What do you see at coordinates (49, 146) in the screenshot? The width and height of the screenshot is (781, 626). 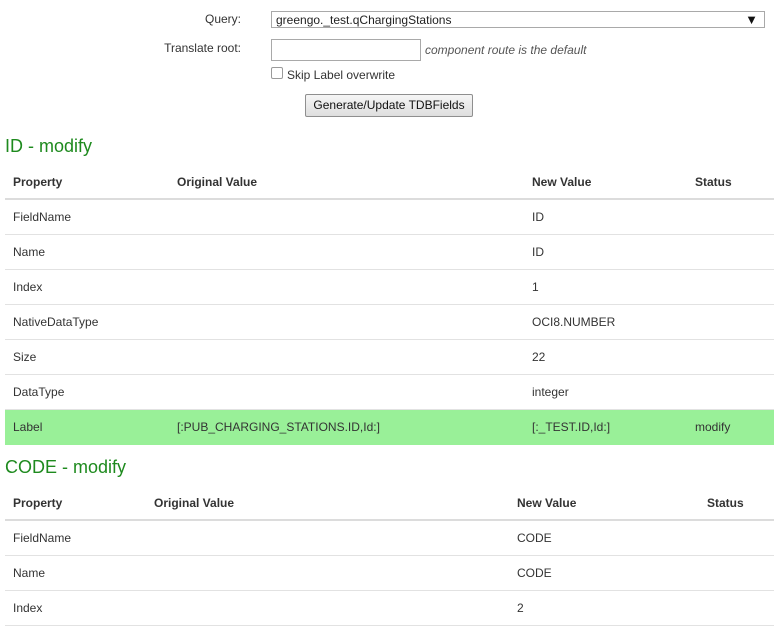 I see `section-title-id: ID - modify` at bounding box center [49, 146].